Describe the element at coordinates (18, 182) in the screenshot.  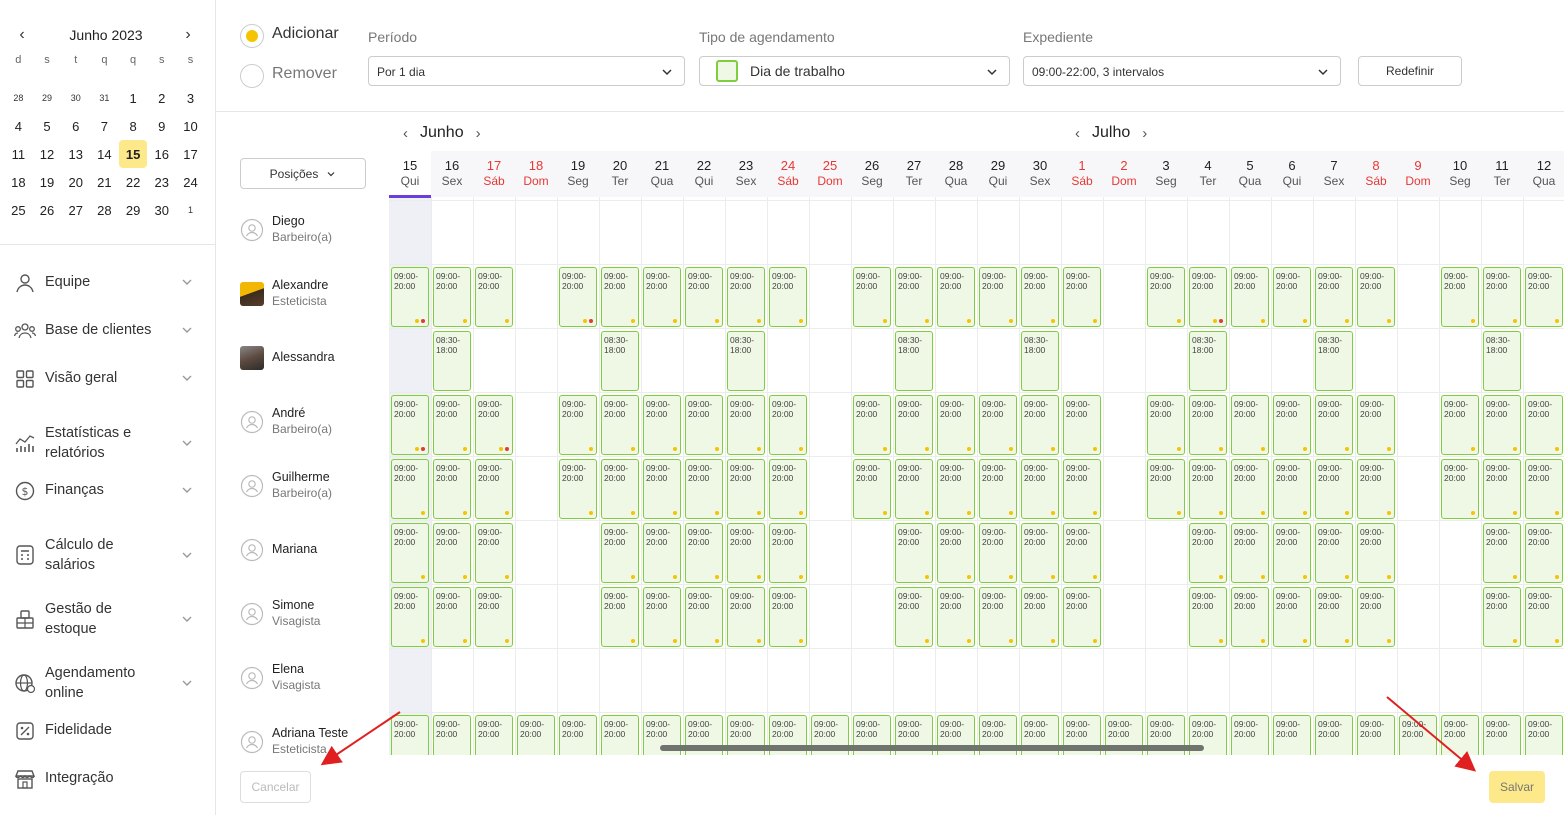
I see `calendar-day: 18` at that location.